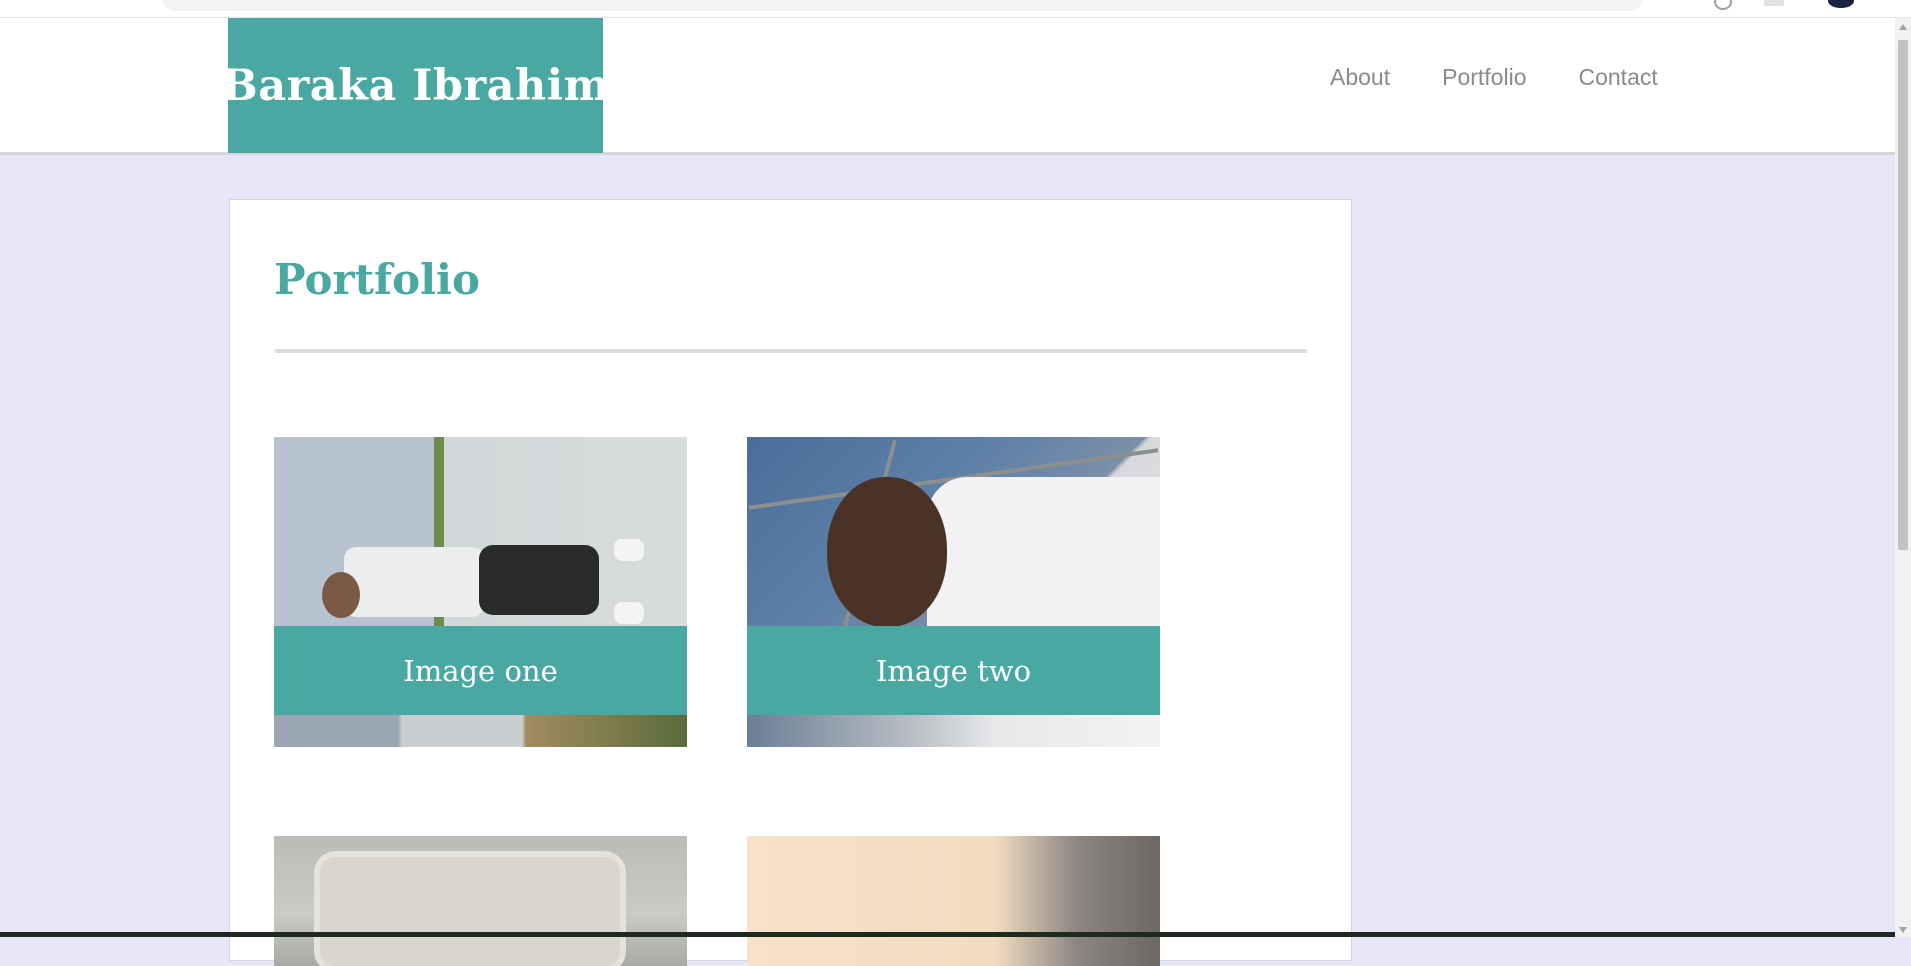 The width and height of the screenshot is (1911, 966). I want to click on scroll-up-icon, so click(1903, 27).